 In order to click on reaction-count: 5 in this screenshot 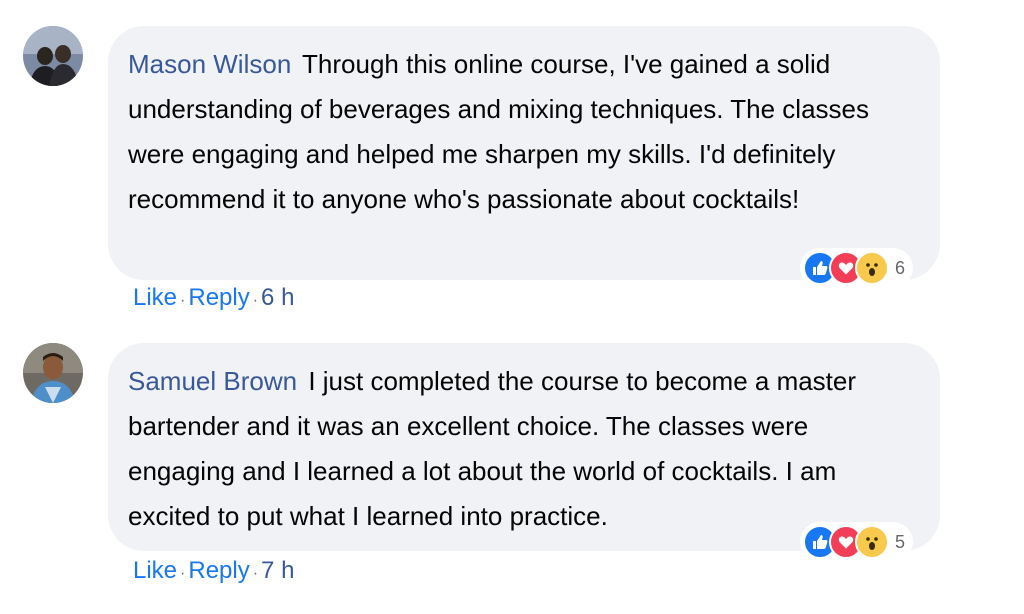, I will do `click(900, 541)`.